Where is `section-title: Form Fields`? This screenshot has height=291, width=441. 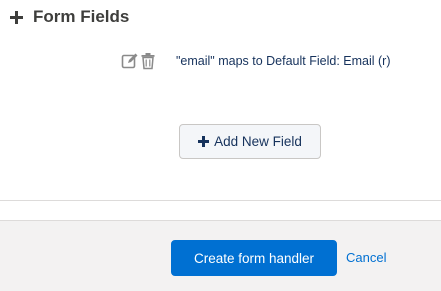
section-title: Form Fields is located at coordinates (81, 16).